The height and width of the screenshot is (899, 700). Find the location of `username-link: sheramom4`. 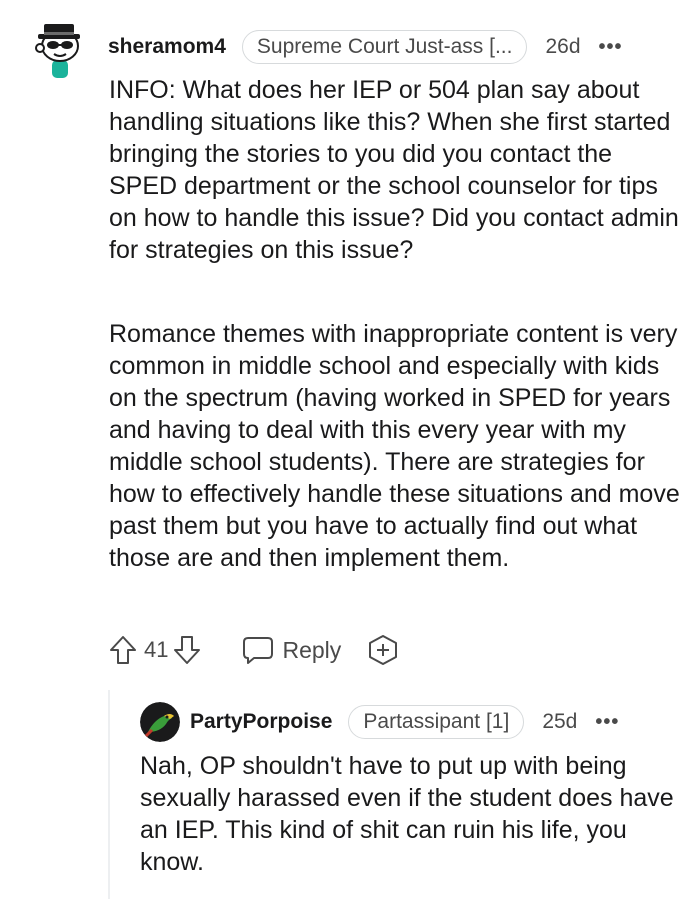

username-link: sheramom4 is located at coordinates (167, 47).